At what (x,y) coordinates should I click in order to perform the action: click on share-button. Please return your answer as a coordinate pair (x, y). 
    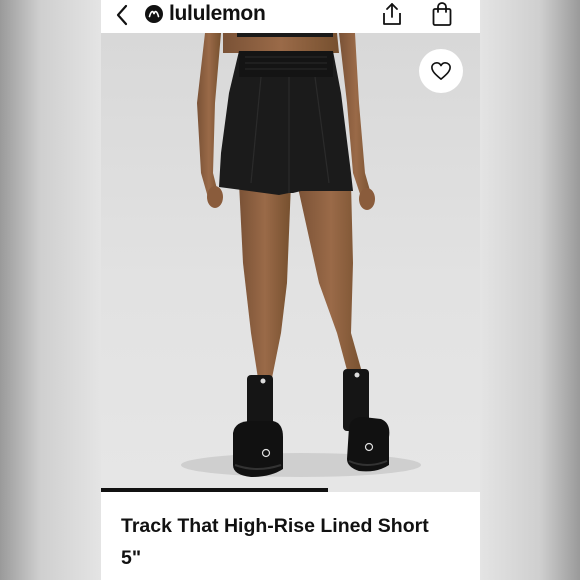
    Looking at the image, I should click on (392, 14).